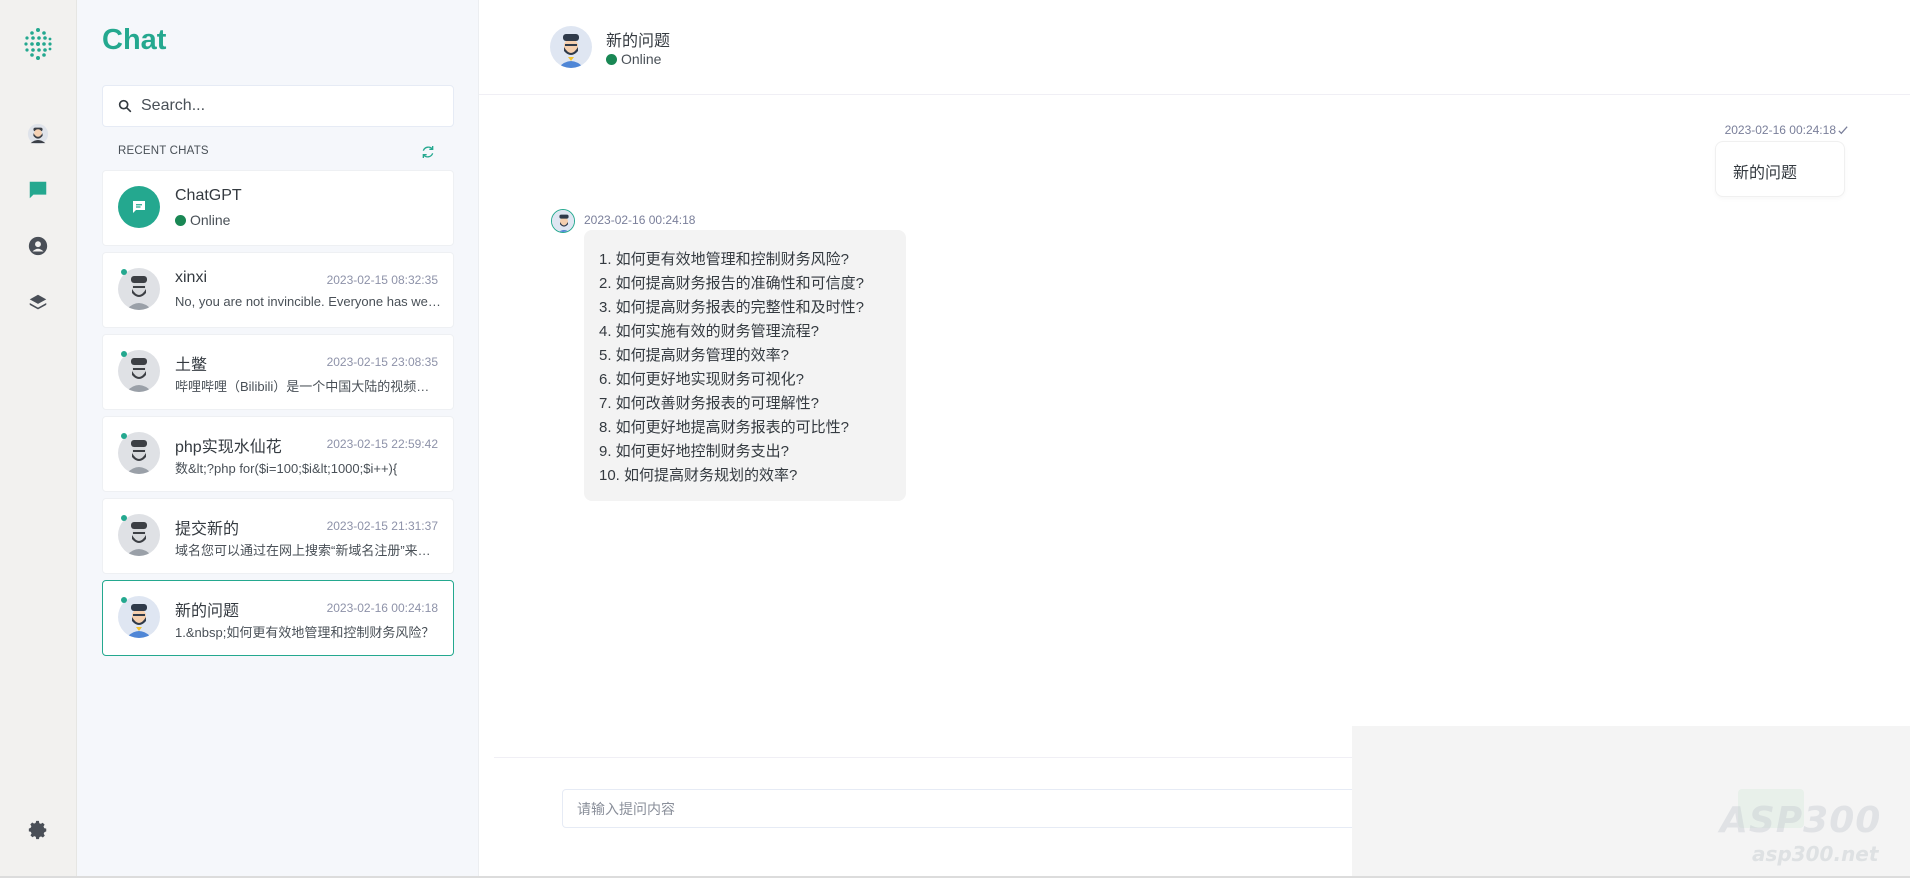 The width and height of the screenshot is (1910, 878). I want to click on message-line: 5. 如何提高财务管理的效率?, so click(694, 355).